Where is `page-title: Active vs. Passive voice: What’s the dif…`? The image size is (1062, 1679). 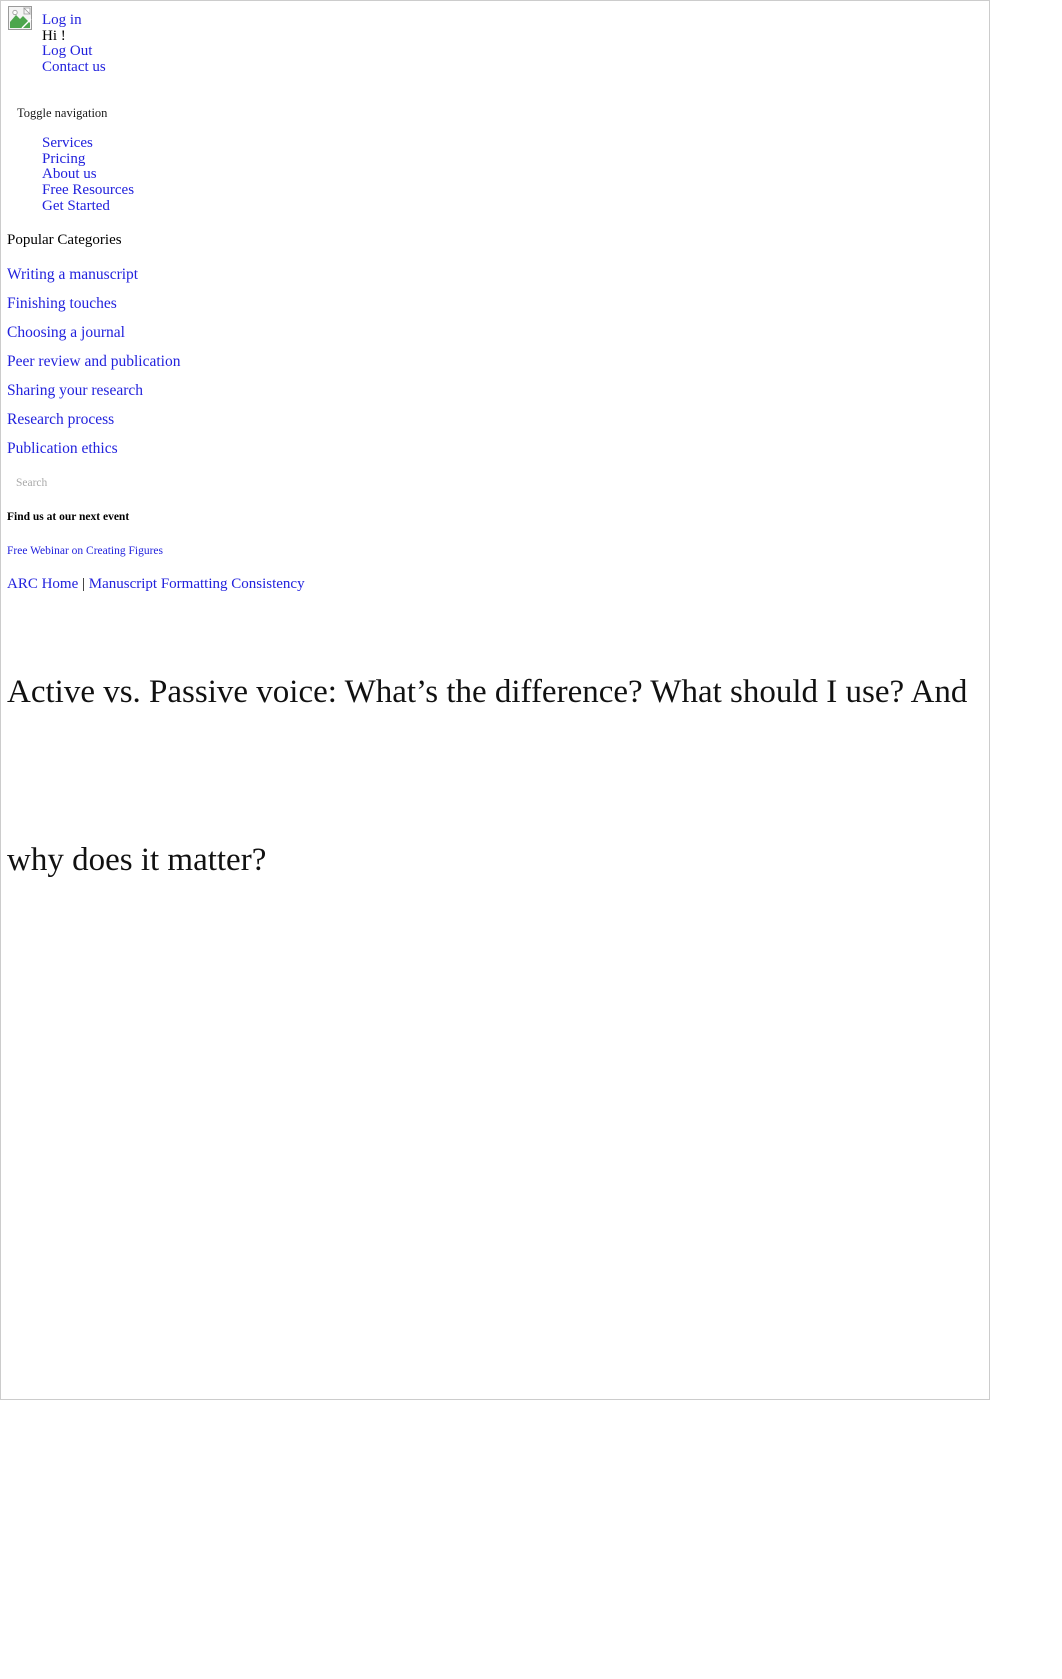
page-title: Active vs. Passive voice: What’s the dif… is located at coordinates (487, 776).